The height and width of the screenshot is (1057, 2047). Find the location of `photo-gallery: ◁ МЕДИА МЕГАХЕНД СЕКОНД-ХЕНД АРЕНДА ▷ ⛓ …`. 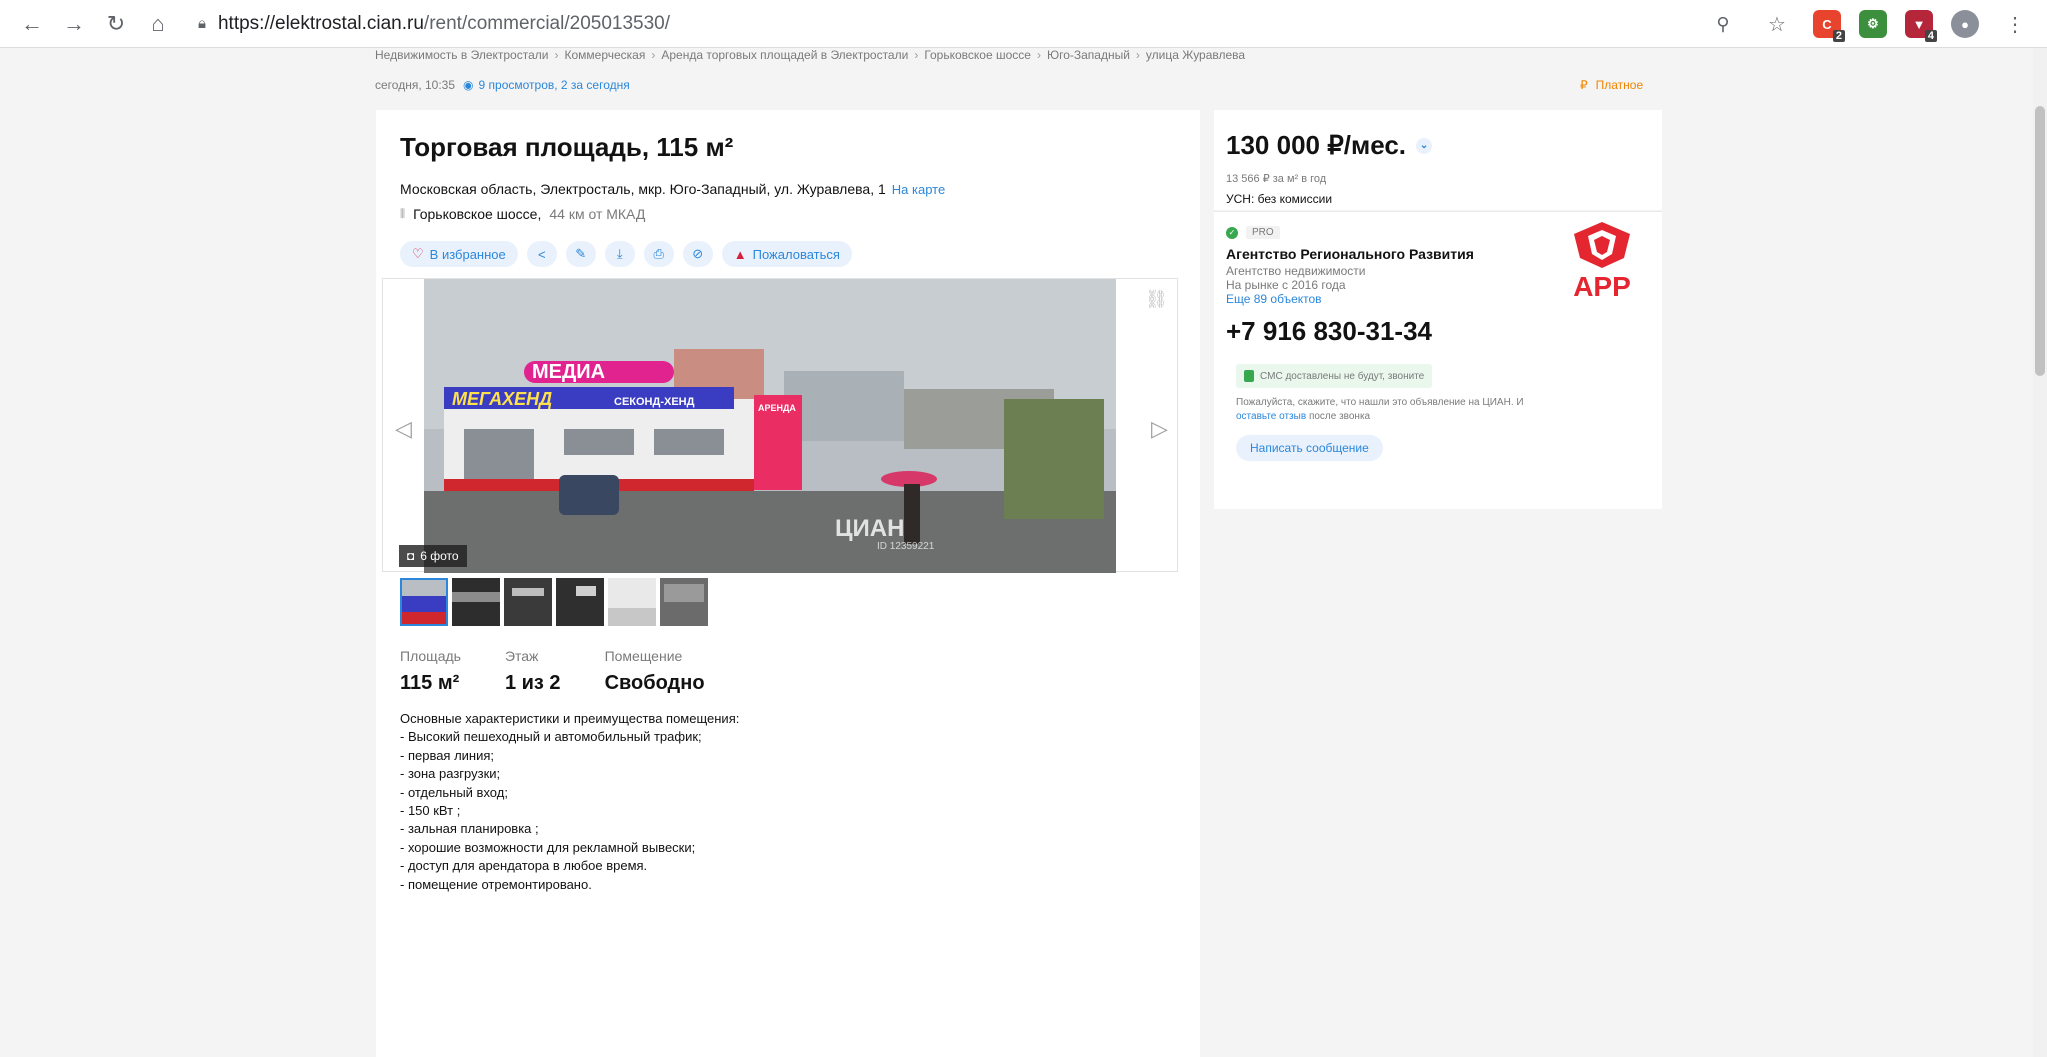

photo-gallery: ◁ МЕДИА МЕГАХЕНД СЕКОНД-ХЕНД АРЕНДА ▷ ⛓ … is located at coordinates (780, 425).